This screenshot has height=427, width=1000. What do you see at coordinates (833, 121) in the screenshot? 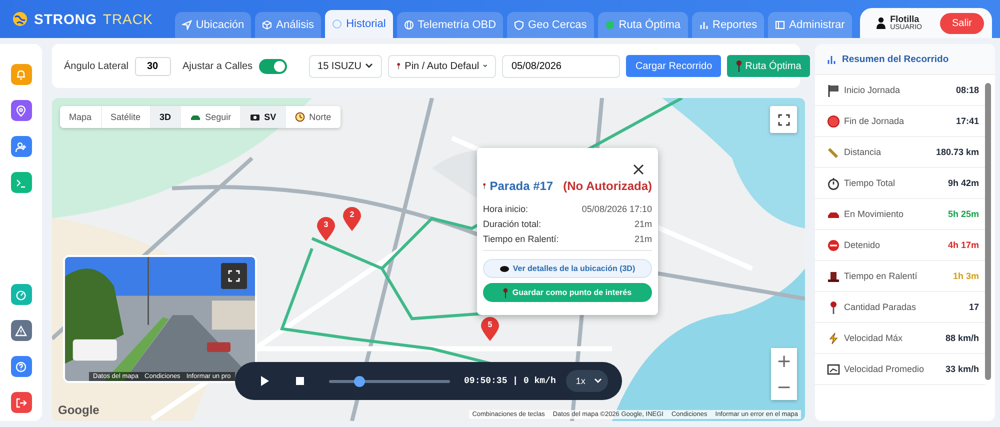
I see `stop-circle-icon` at bounding box center [833, 121].